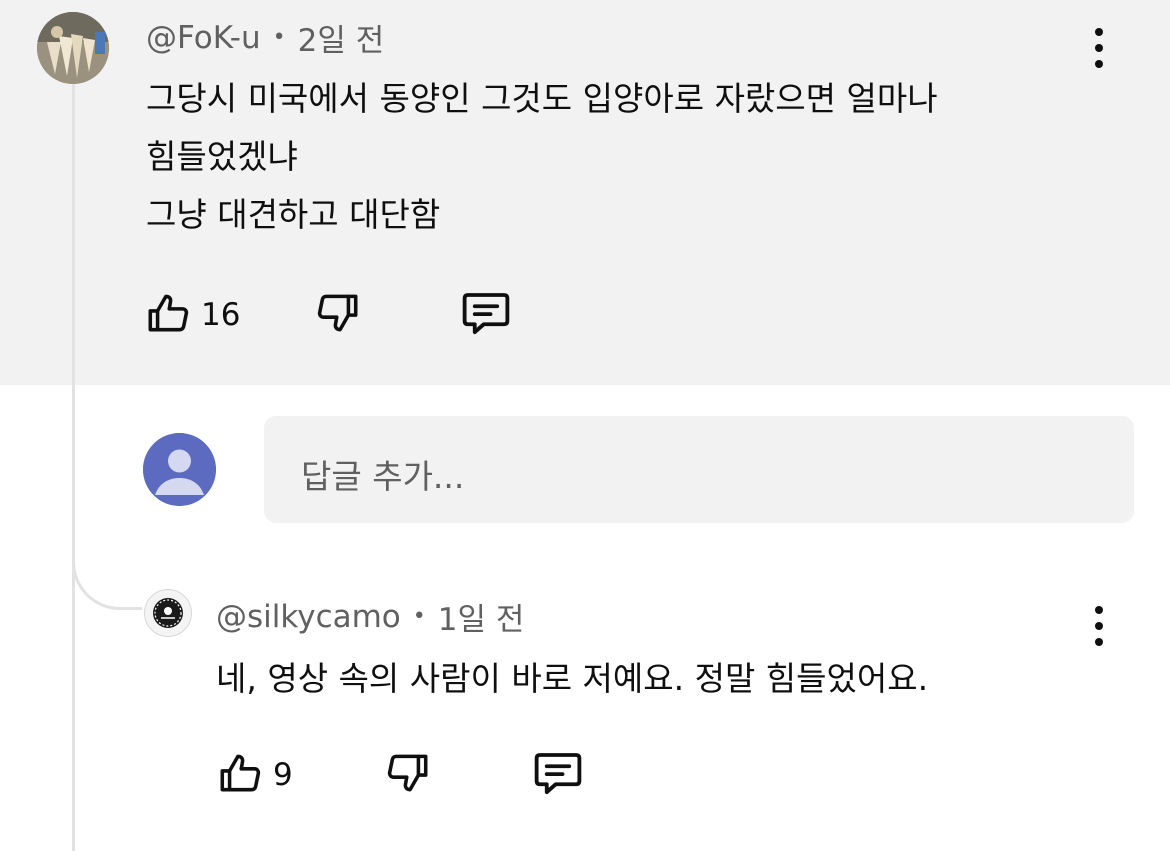 Image resolution: width=1170 pixels, height=851 pixels. I want to click on reply-meta: @silkycamo • 1일 전, so click(370, 616).